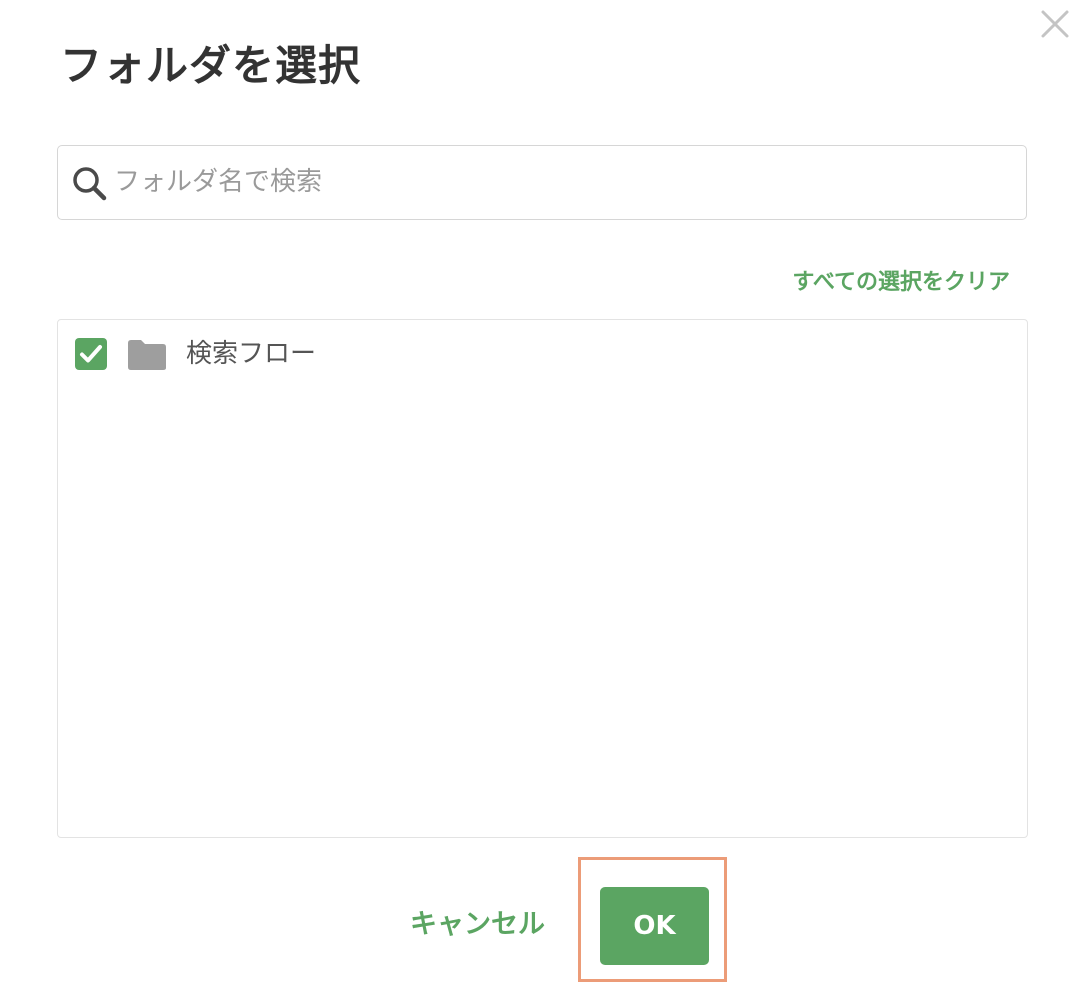 Image resolution: width=1076 pixels, height=990 pixels. What do you see at coordinates (542, 354) in the screenshot?
I see `folder-list-item: 検索フロー` at bounding box center [542, 354].